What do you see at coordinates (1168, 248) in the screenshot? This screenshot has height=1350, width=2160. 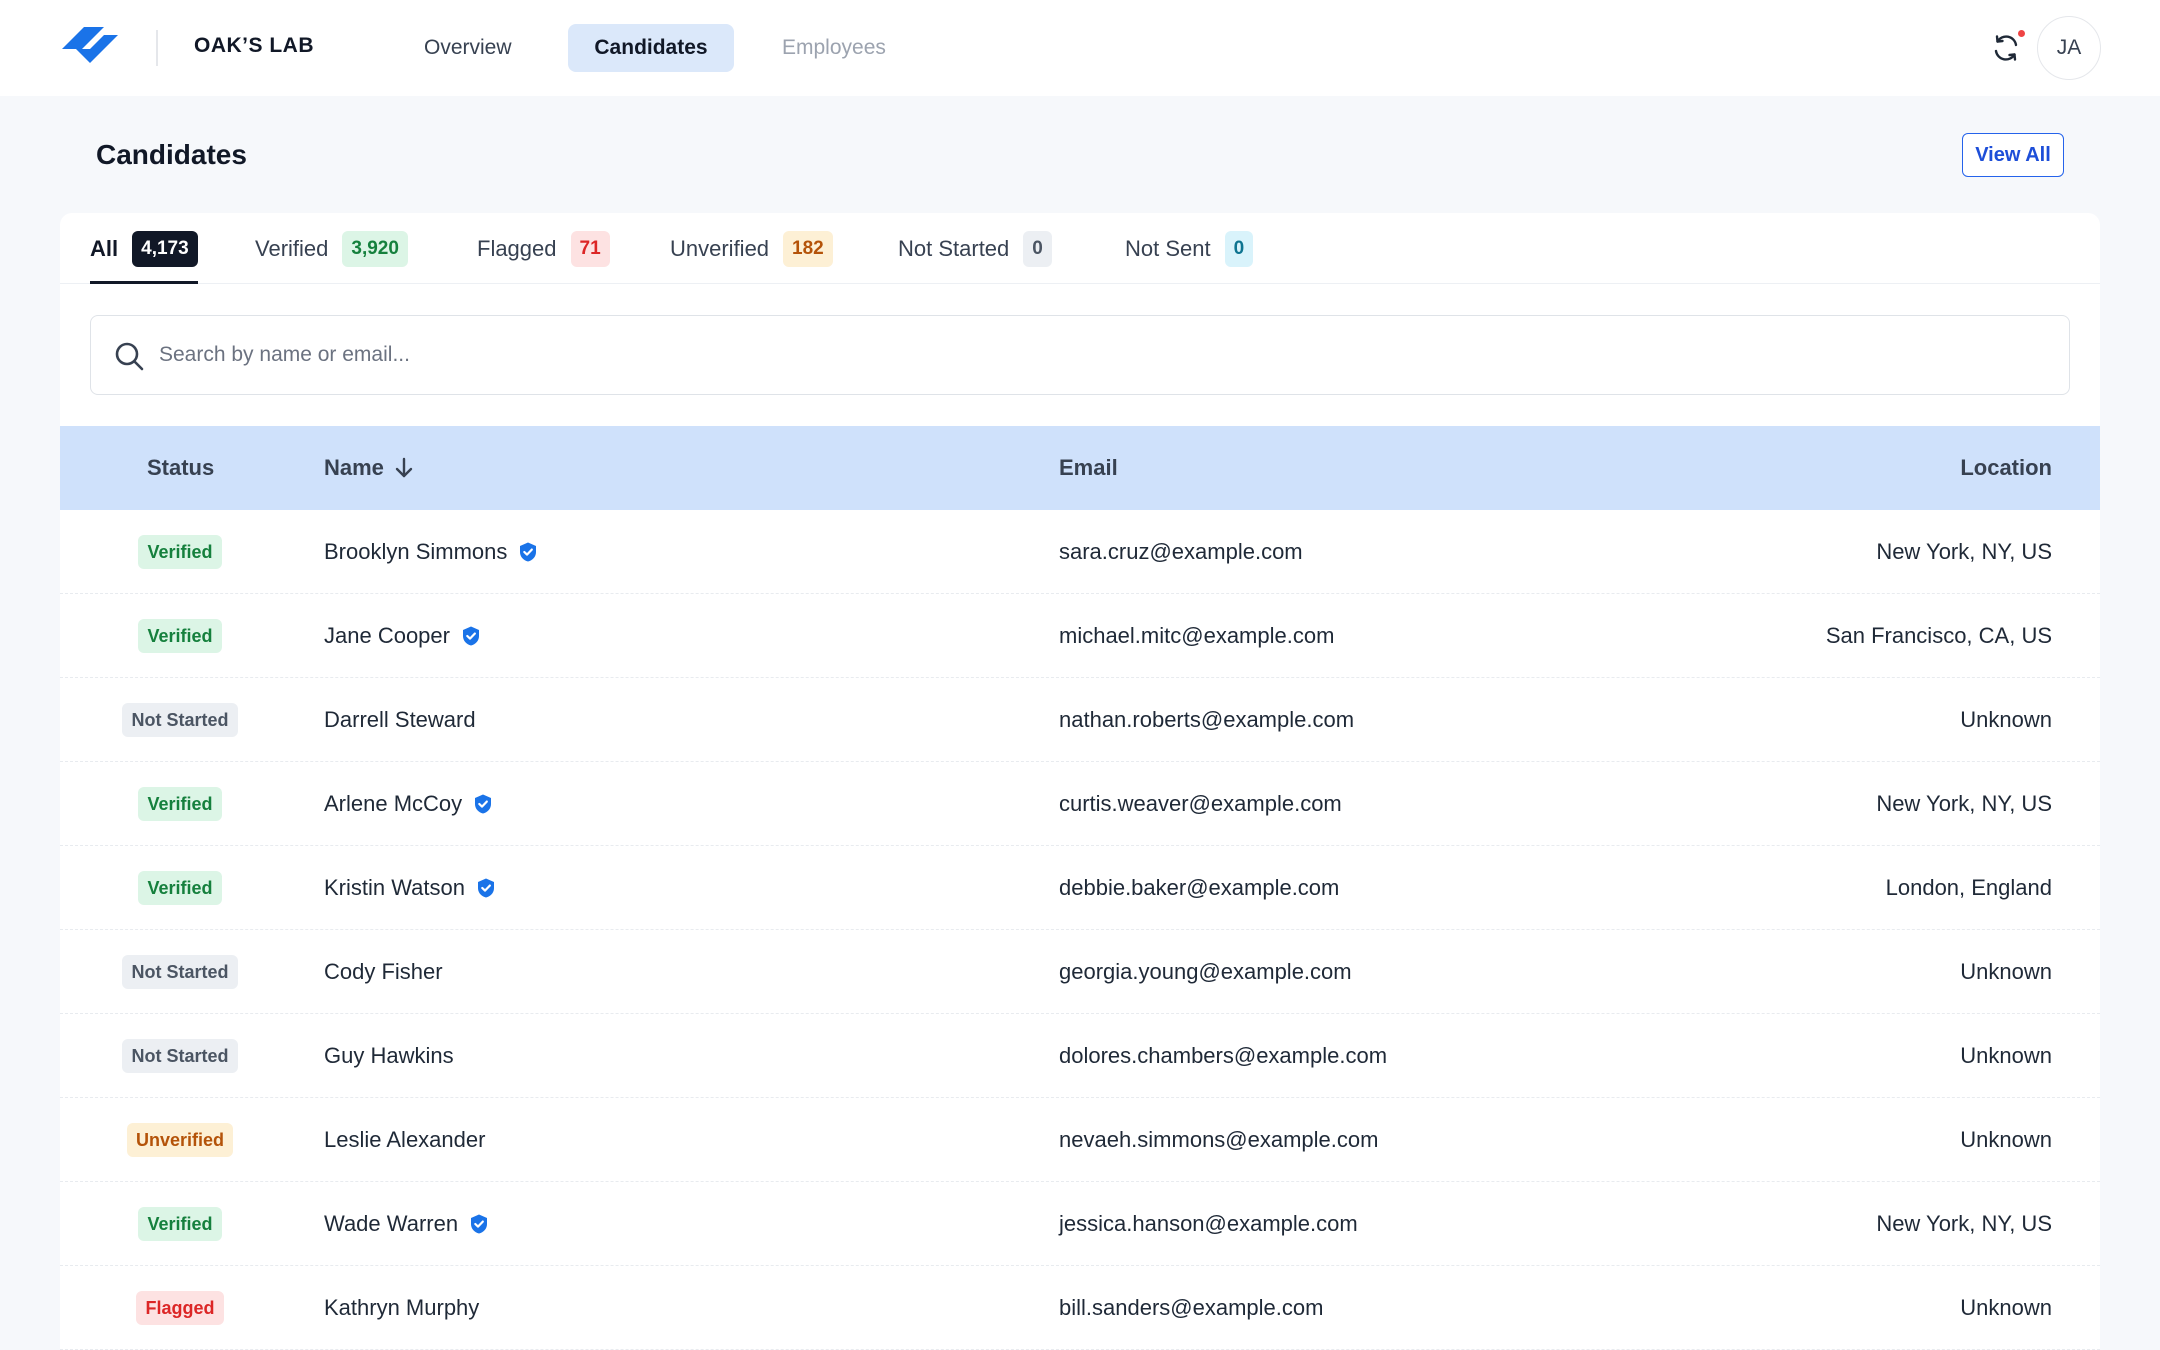 I see `filter-tab-label: Not Sent` at bounding box center [1168, 248].